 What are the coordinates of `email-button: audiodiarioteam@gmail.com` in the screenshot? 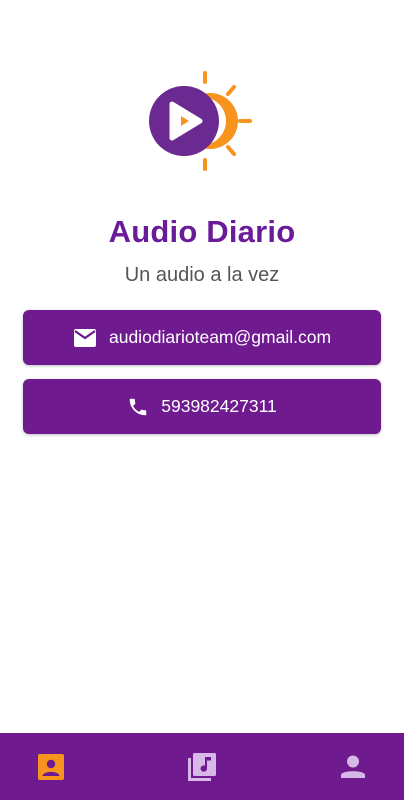 It's located at (202, 337).